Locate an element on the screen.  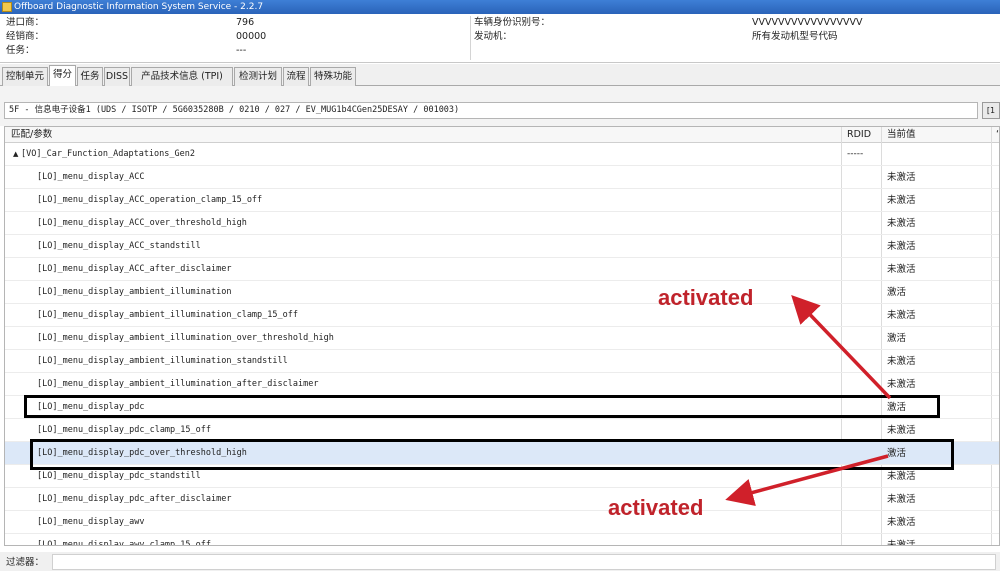
parameter-name: [LO]_menu_display_pdc_after_disclaimer is located at coordinates (134, 499).